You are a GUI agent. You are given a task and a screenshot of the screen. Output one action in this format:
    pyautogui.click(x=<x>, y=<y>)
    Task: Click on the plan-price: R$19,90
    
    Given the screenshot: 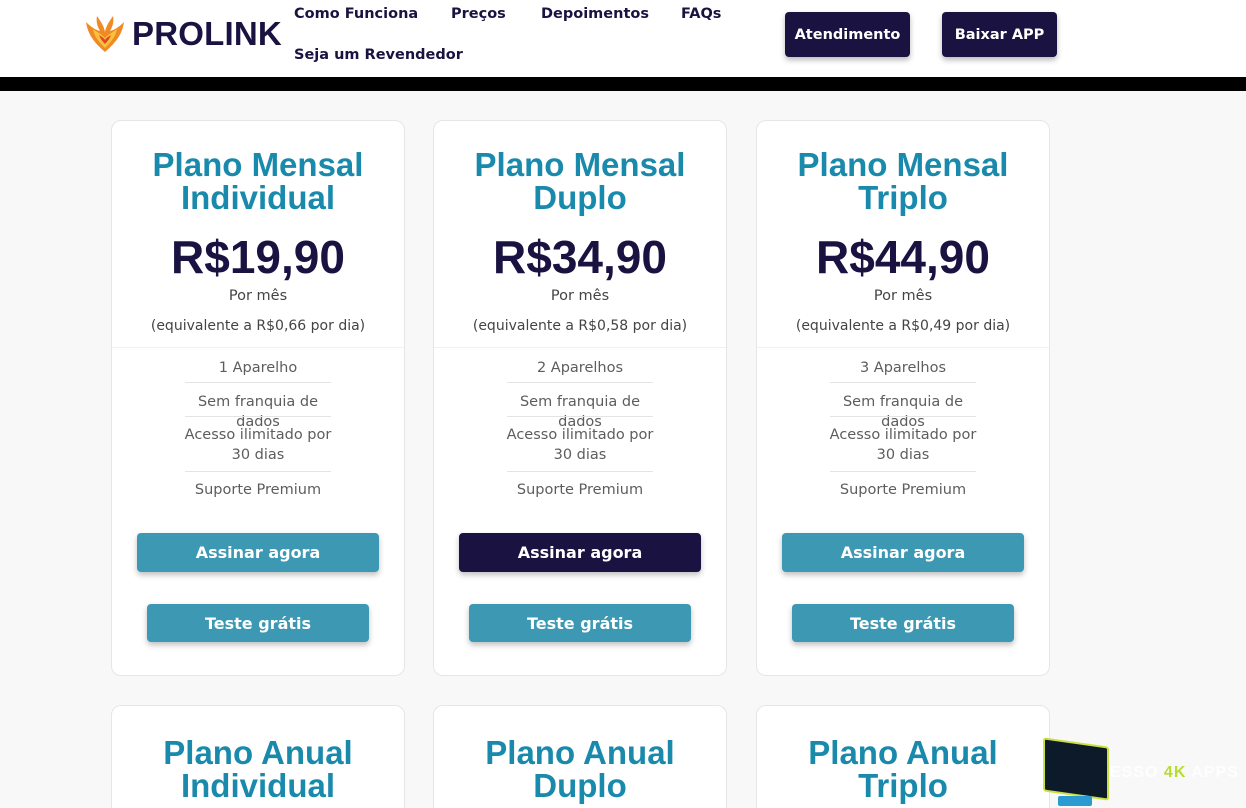 What is the action you would take?
    pyautogui.click(x=258, y=257)
    